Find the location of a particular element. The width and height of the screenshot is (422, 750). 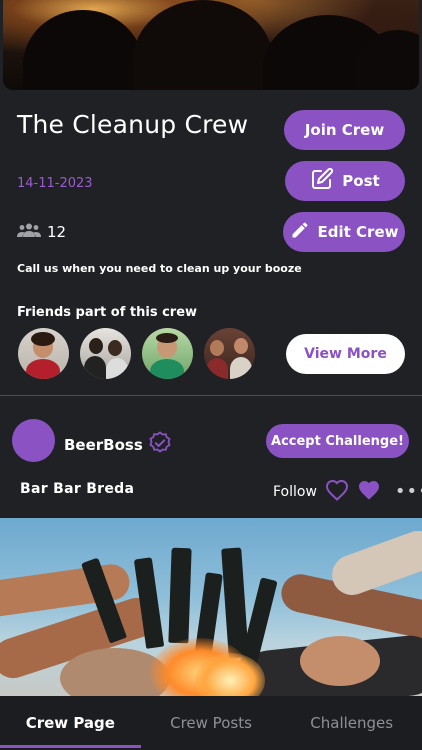

edit-square-icon is located at coordinates (322, 181).